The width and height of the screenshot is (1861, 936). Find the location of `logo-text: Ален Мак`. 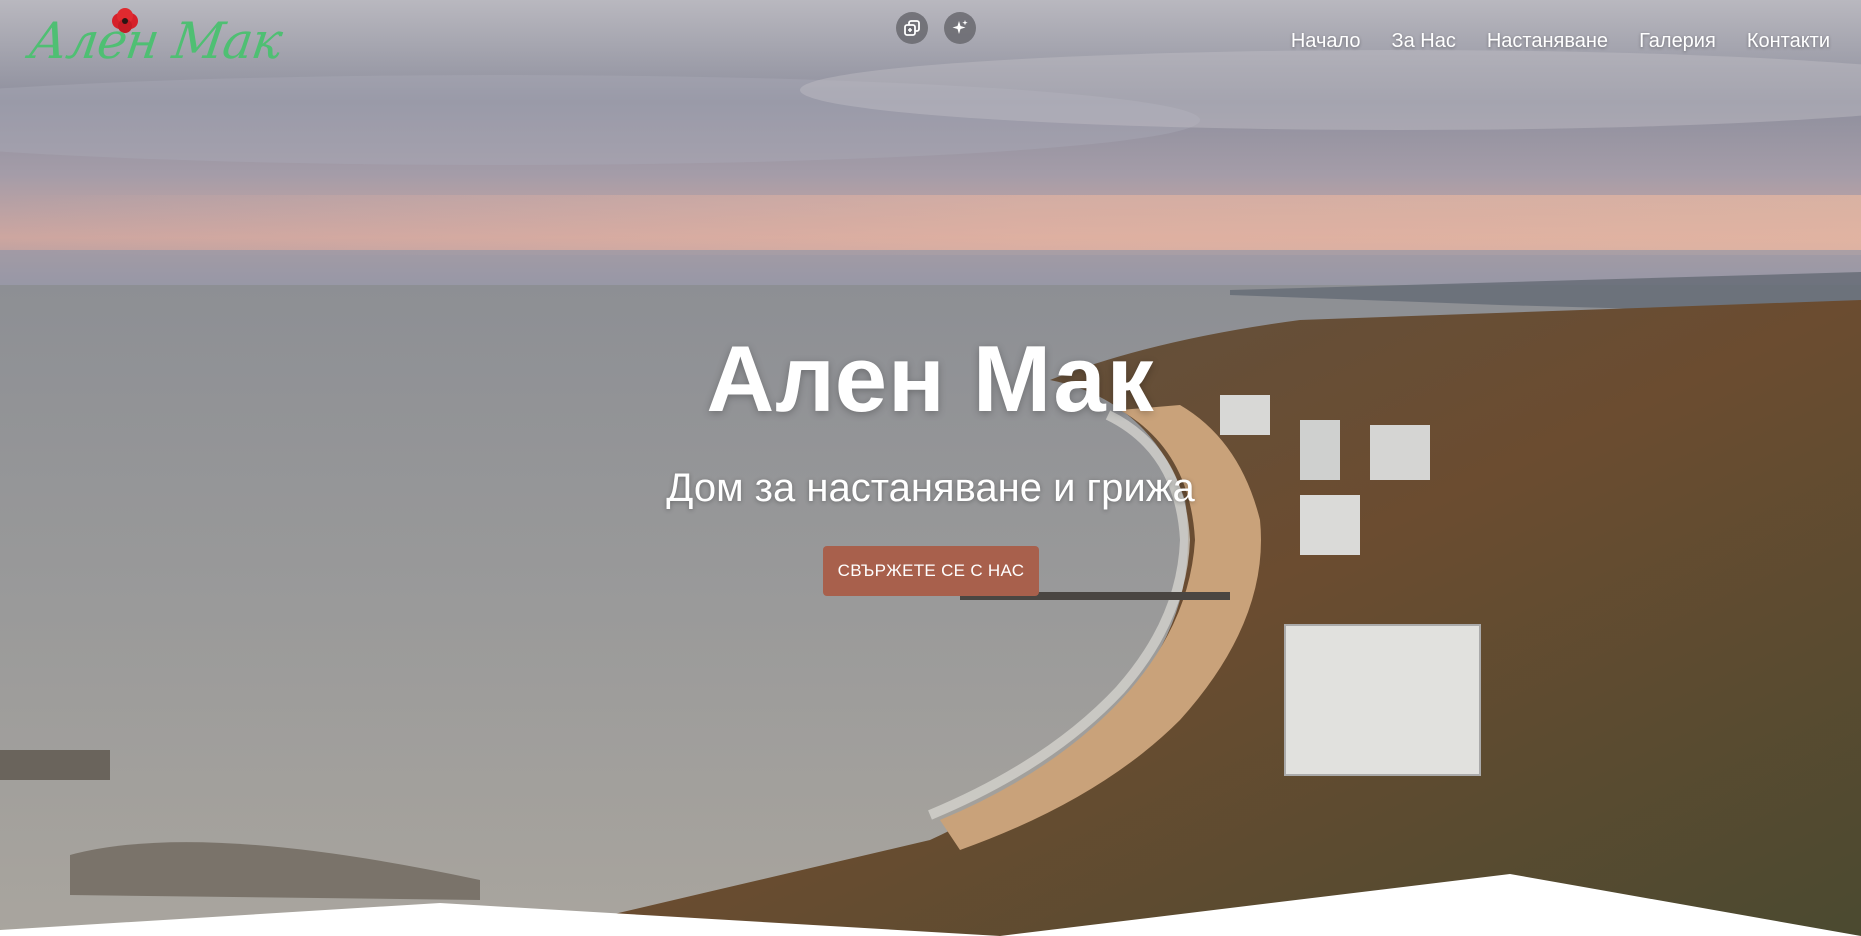

logo-text: Ален Мак is located at coordinates (155, 41).